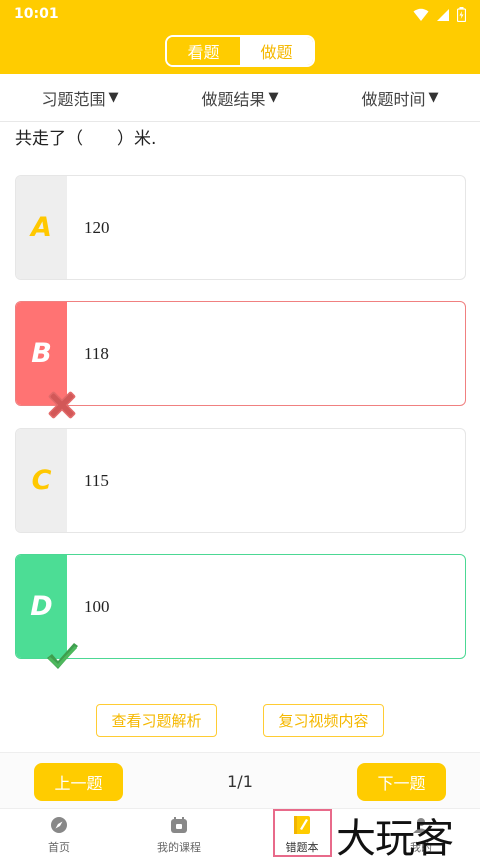 The image size is (480, 859). I want to click on option-value: 118, so click(96, 353).